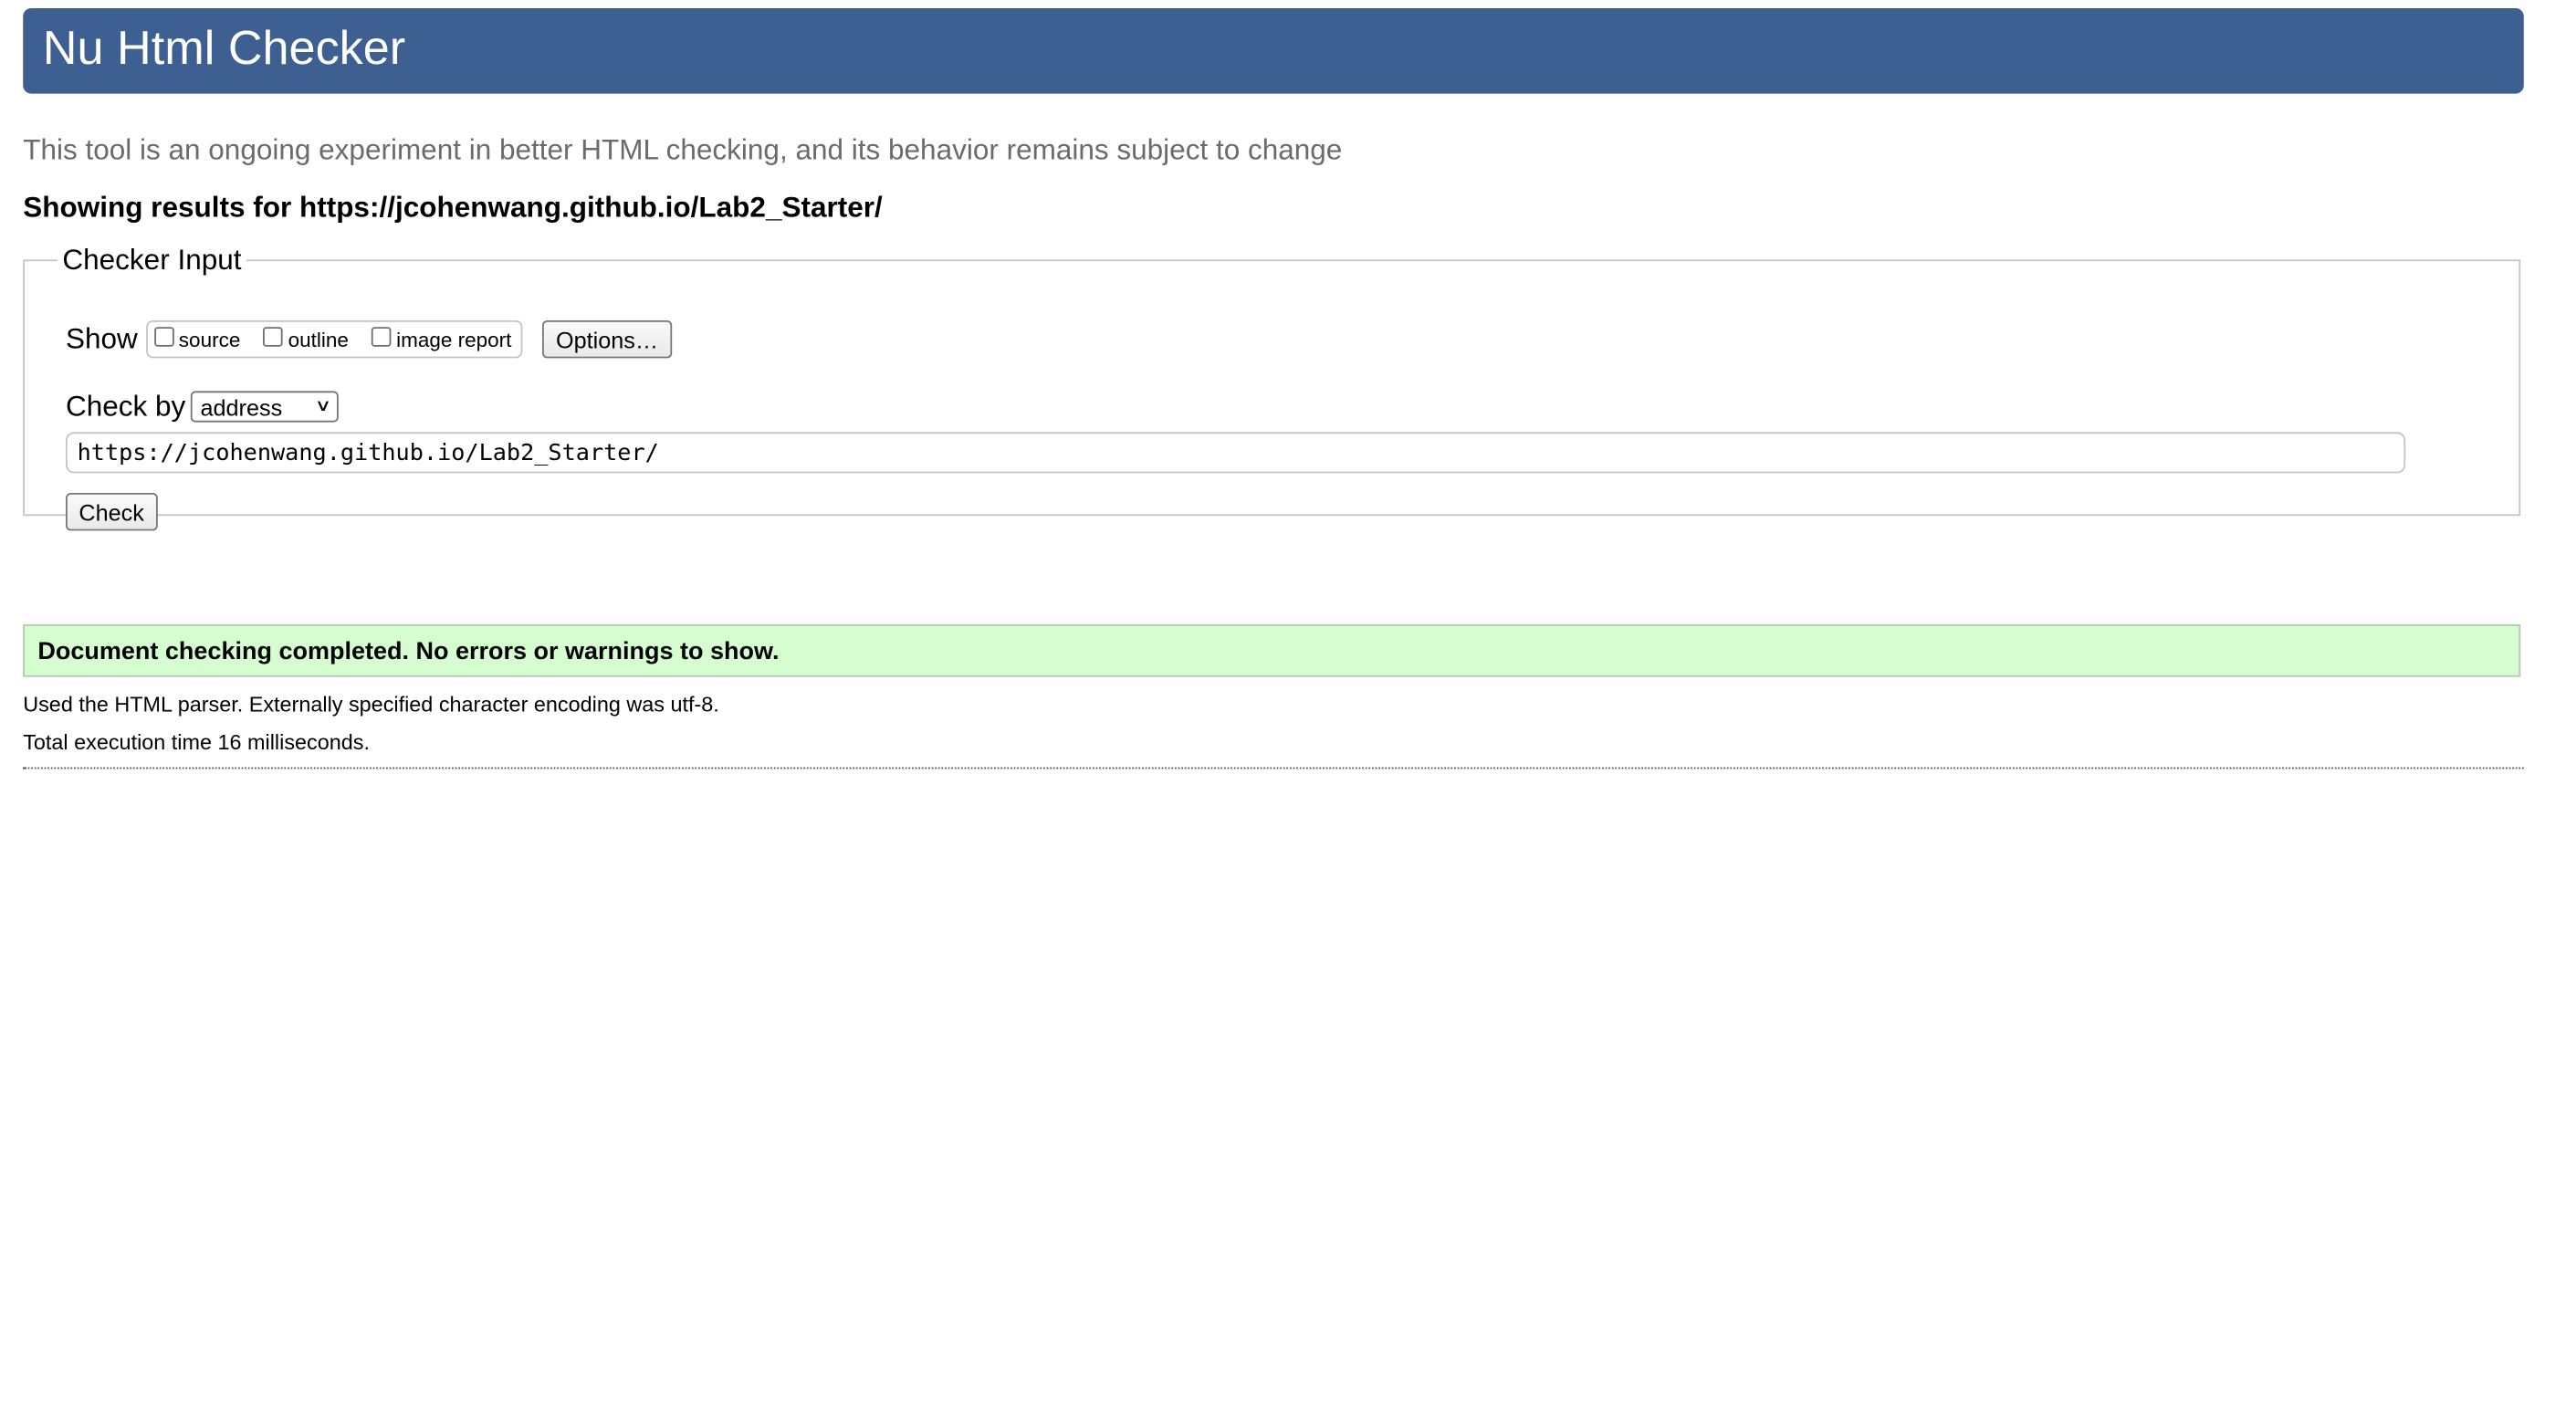  Describe the element at coordinates (126, 406) in the screenshot. I see `check-by-label: Check by` at that location.